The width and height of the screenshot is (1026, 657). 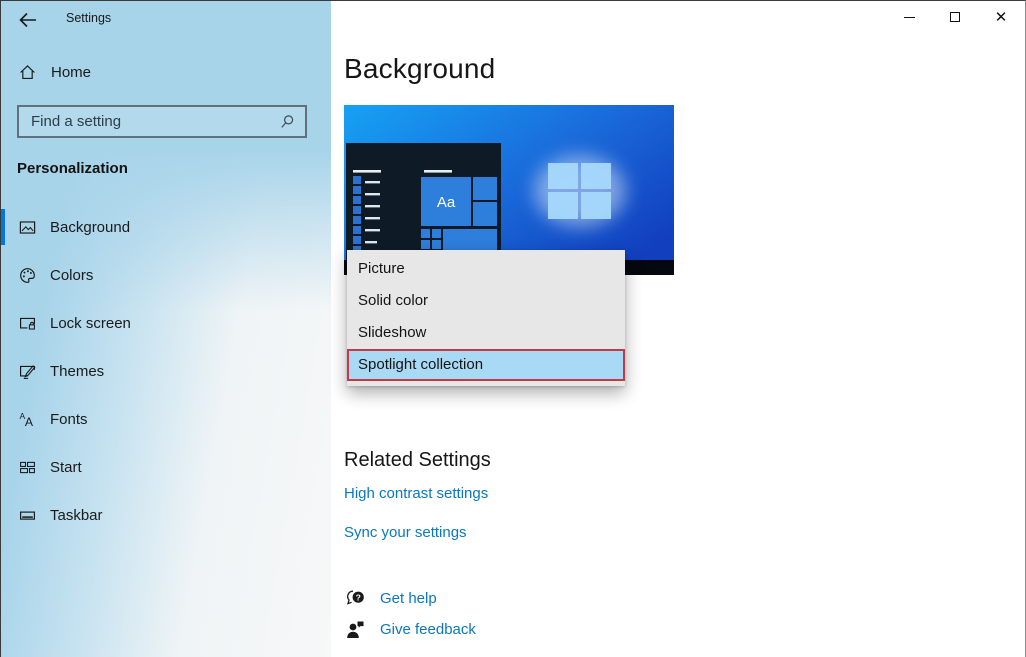 I want to click on chat-question-icon: ?, so click(x=355, y=597).